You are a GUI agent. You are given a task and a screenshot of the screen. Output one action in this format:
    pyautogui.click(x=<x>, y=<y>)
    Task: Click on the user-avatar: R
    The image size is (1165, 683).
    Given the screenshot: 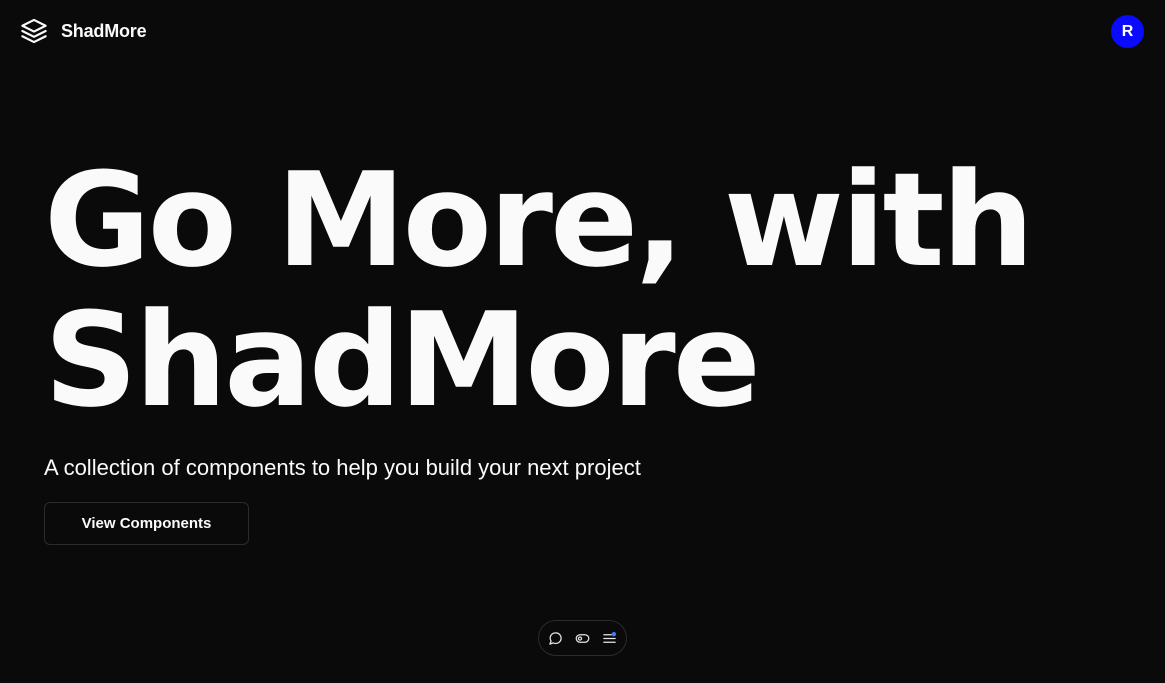 What is the action you would take?
    pyautogui.click(x=1127, y=31)
    